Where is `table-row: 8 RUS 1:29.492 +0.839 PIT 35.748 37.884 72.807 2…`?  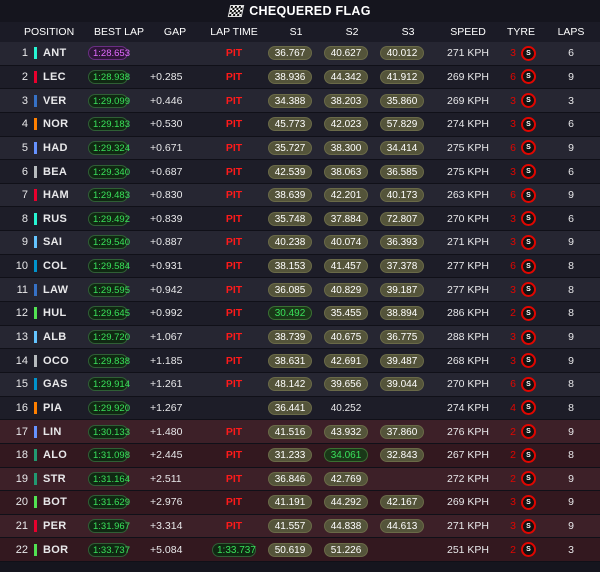 table-row: 8 RUS 1:29.492 +0.839 PIT 35.748 37.884 72.807 2… is located at coordinates (300, 219).